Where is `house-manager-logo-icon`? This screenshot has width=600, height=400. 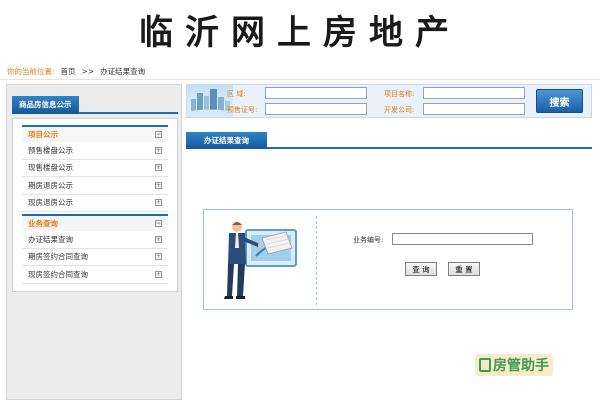
house-manager-logo-icon is located at coordinates (485, 365).